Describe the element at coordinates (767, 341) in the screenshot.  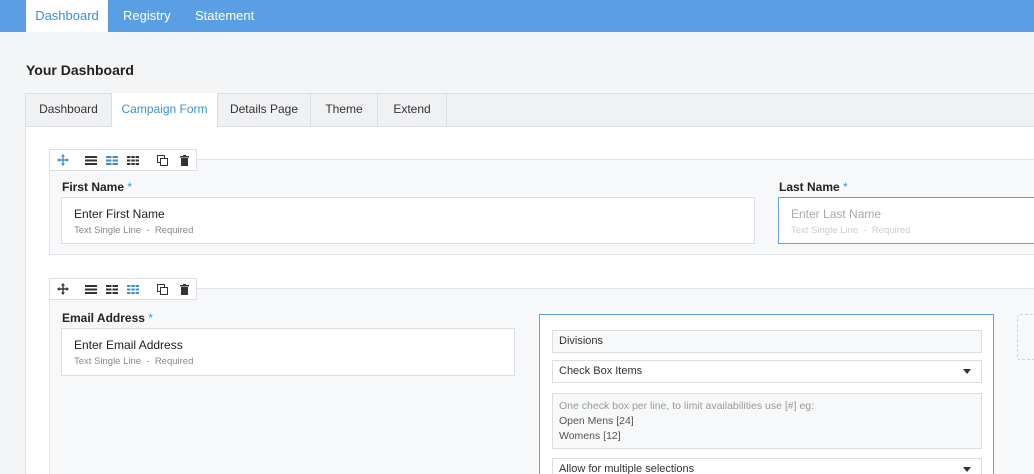
I see `field-name-input: Divisions` at that location.